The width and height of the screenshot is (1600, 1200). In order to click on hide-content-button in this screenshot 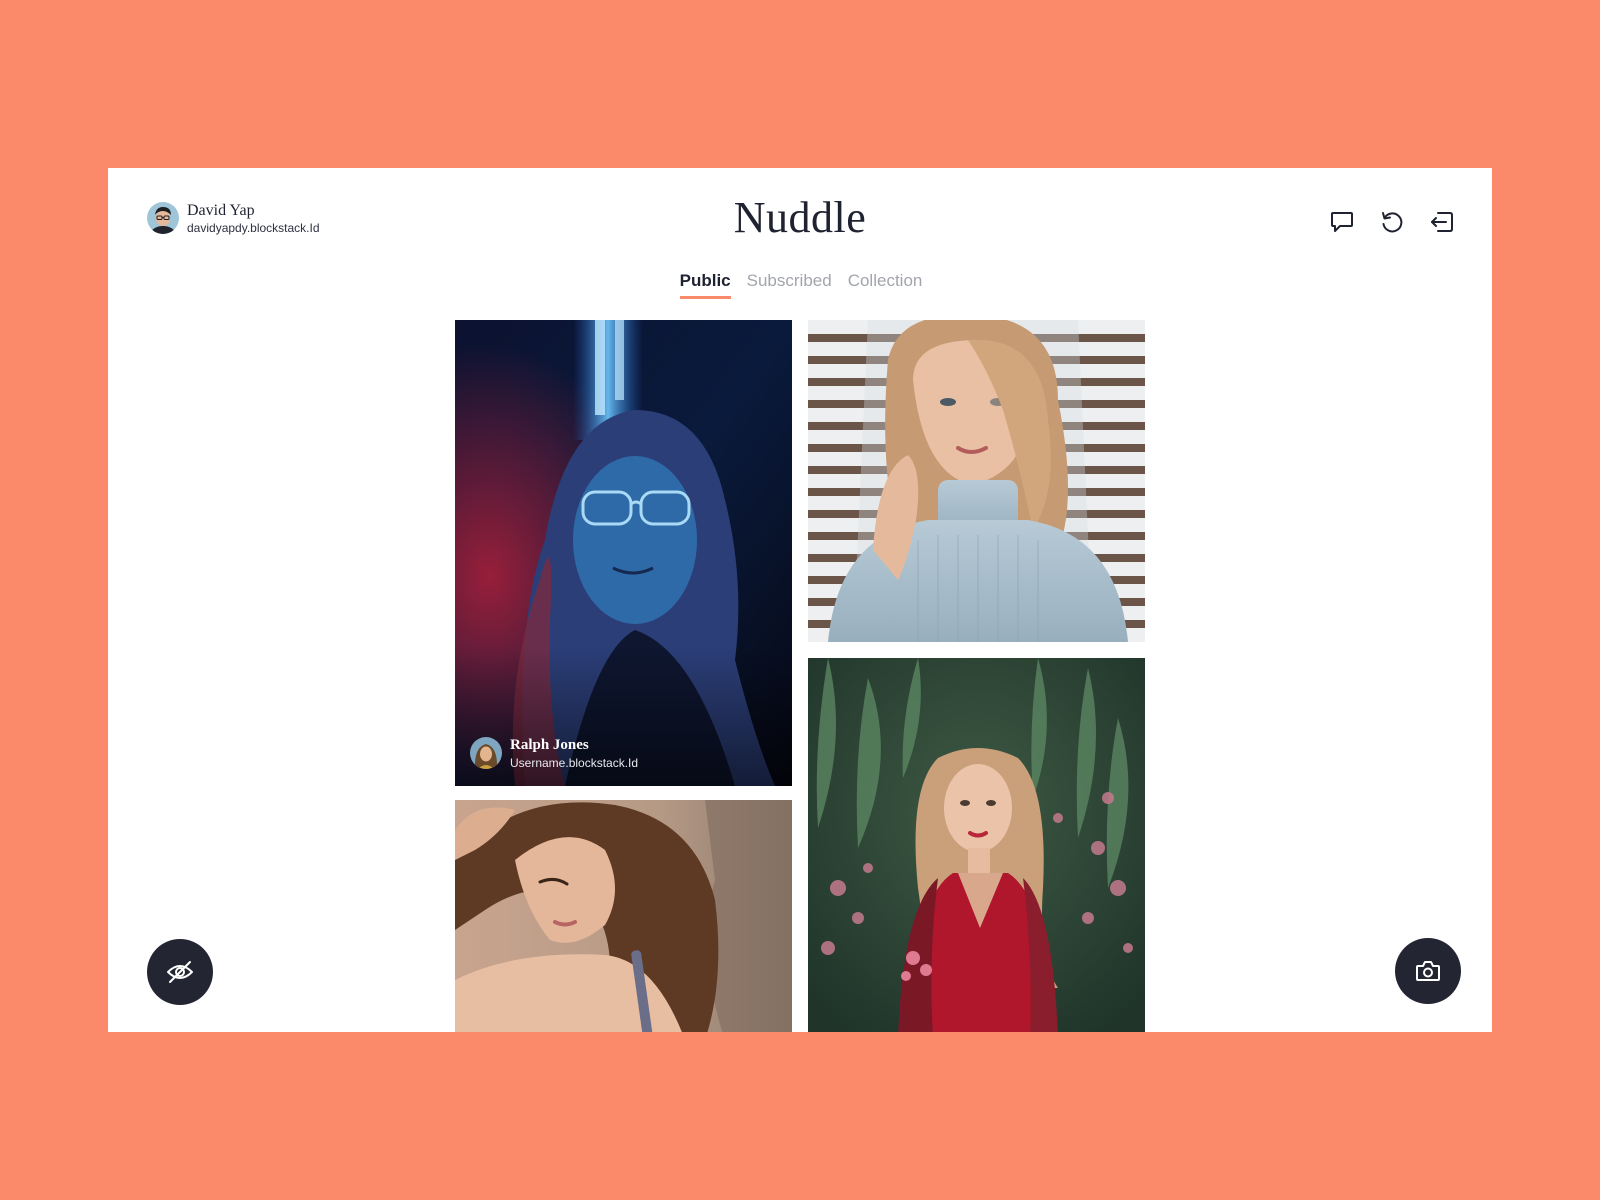, I will do `click(180, 972)`.